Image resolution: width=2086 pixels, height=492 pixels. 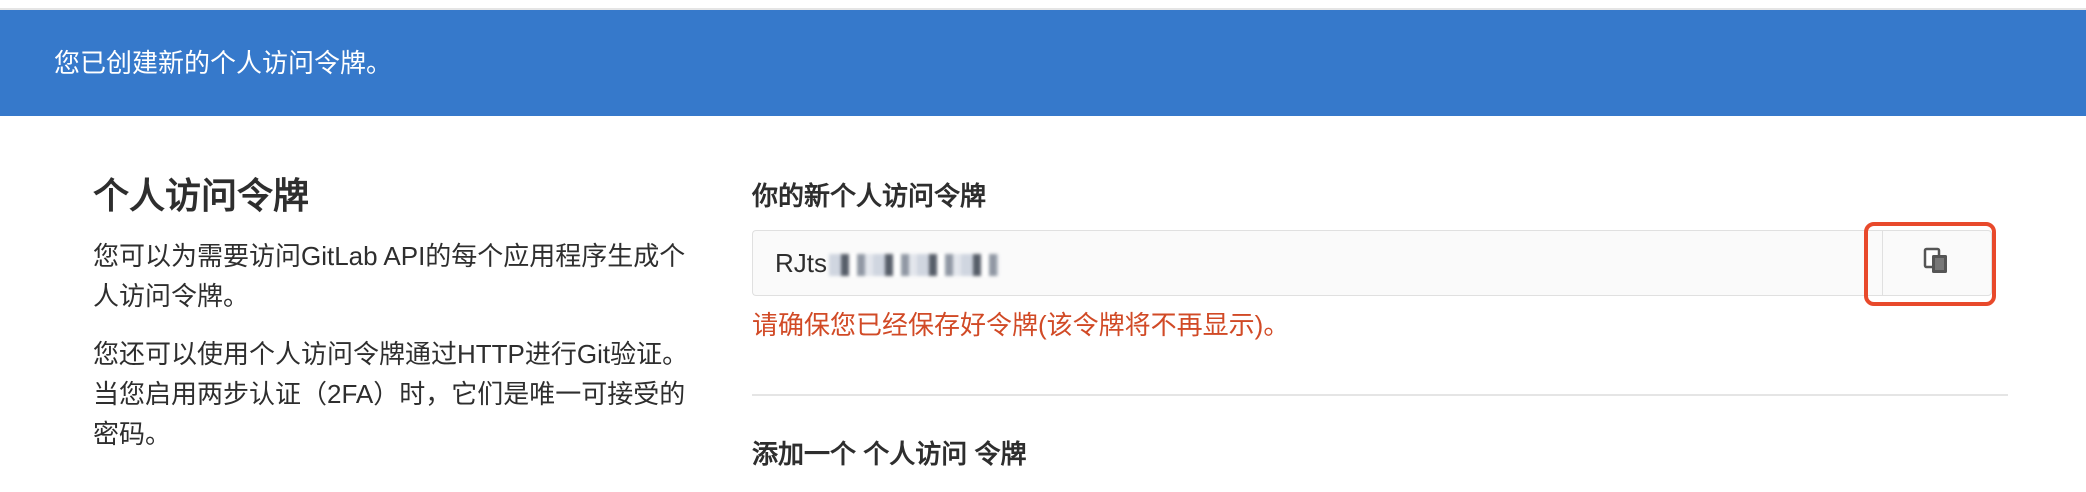 I want to click on clipboard-copy-icon, so click(x=1937, y=263).